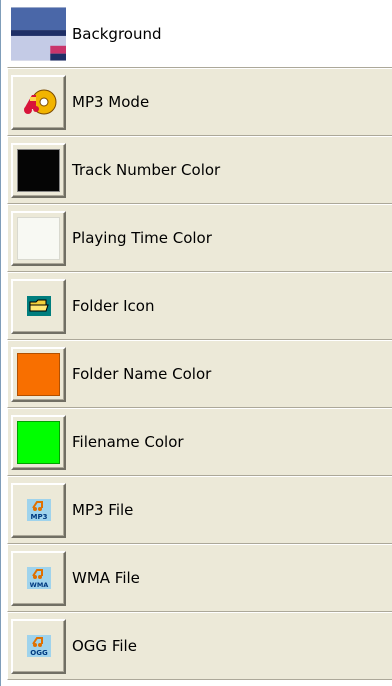 Image resolution: width=392 pixels, height=686 pixels. I want to click on list-item-ogg-file: OGG OGG File, so click(199, 646).